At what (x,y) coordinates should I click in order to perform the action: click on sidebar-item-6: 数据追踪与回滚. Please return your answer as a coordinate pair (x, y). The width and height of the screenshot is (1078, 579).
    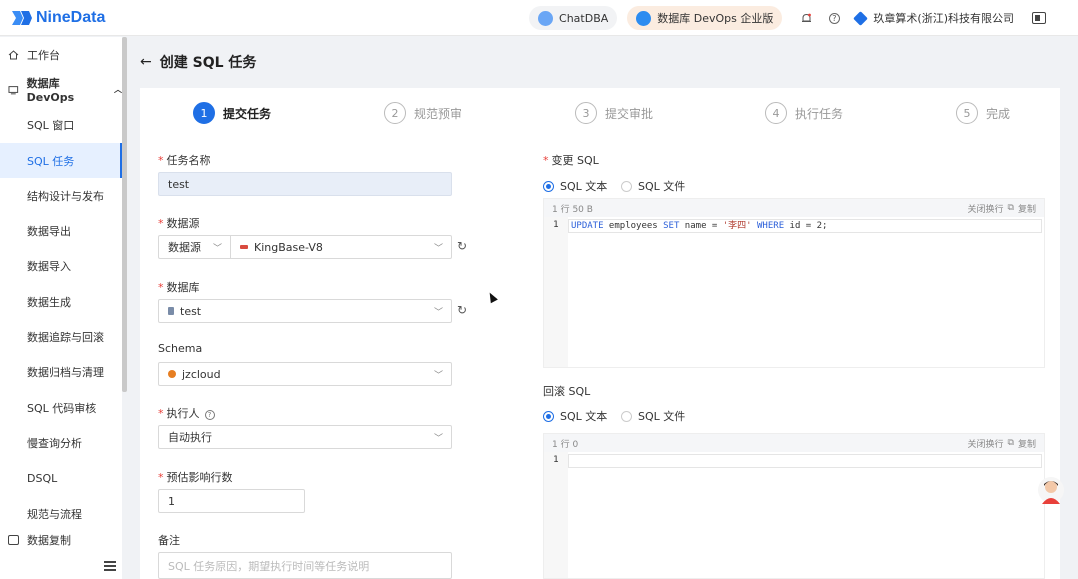
    Looking at the image, I should click on (61, 336).